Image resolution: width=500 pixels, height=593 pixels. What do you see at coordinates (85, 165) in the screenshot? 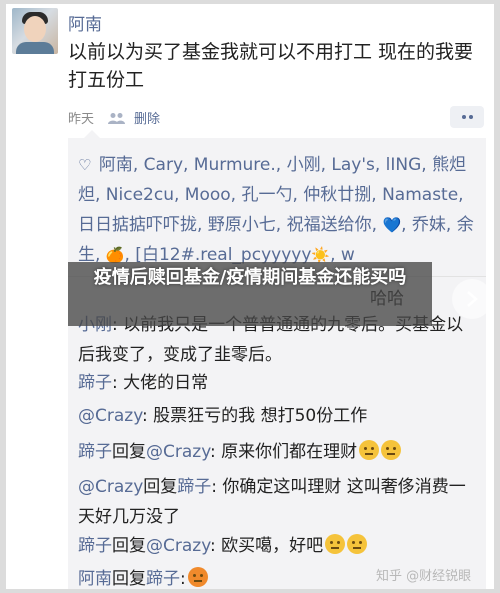
I see `heart-outline-icon: ♡` at bounding box center [85, 165].